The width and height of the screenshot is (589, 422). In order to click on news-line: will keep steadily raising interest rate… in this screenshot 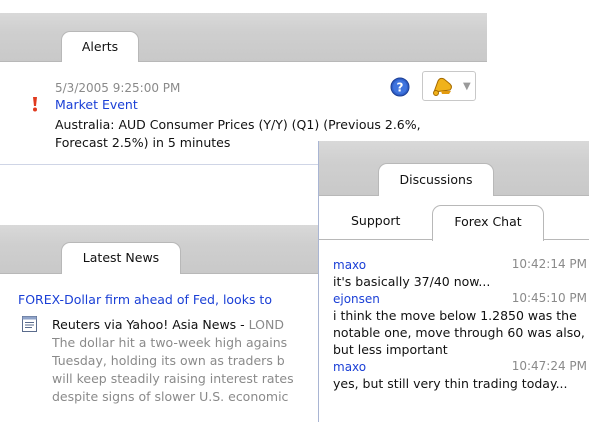, I will do `click(173, 378)`.